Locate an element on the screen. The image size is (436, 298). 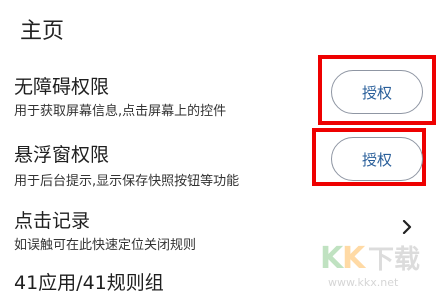
overlay-desc: 用于后台提示,显示保存快照按钮等功能 is located at coordinates (127, 181).